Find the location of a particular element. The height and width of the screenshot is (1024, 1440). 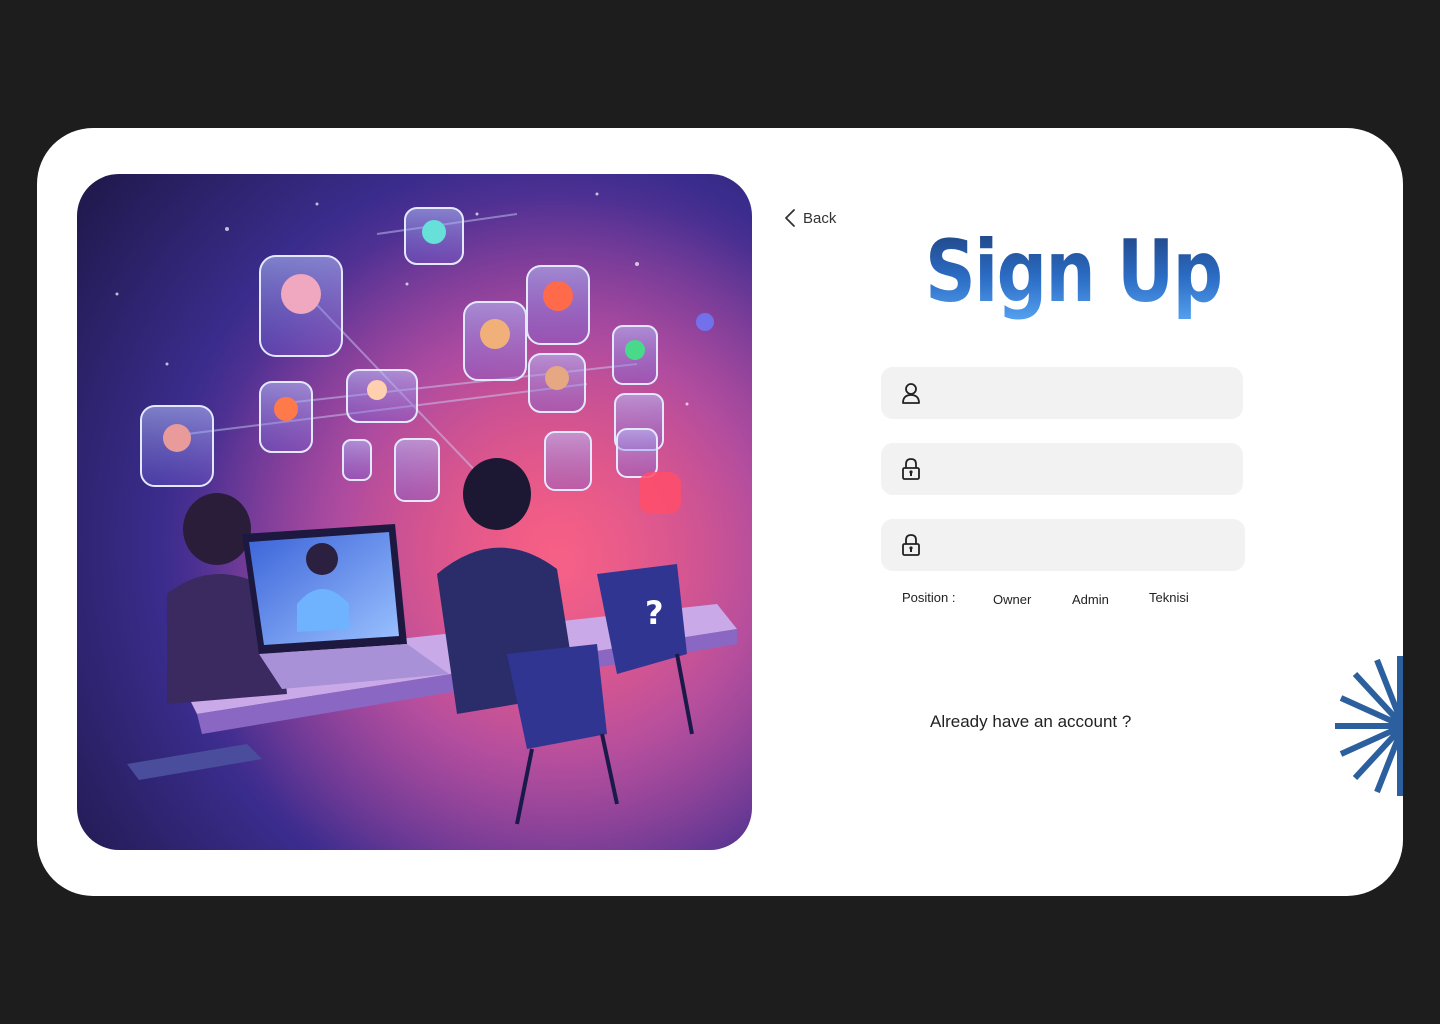

username-input is located at coordinates (1082, 393).